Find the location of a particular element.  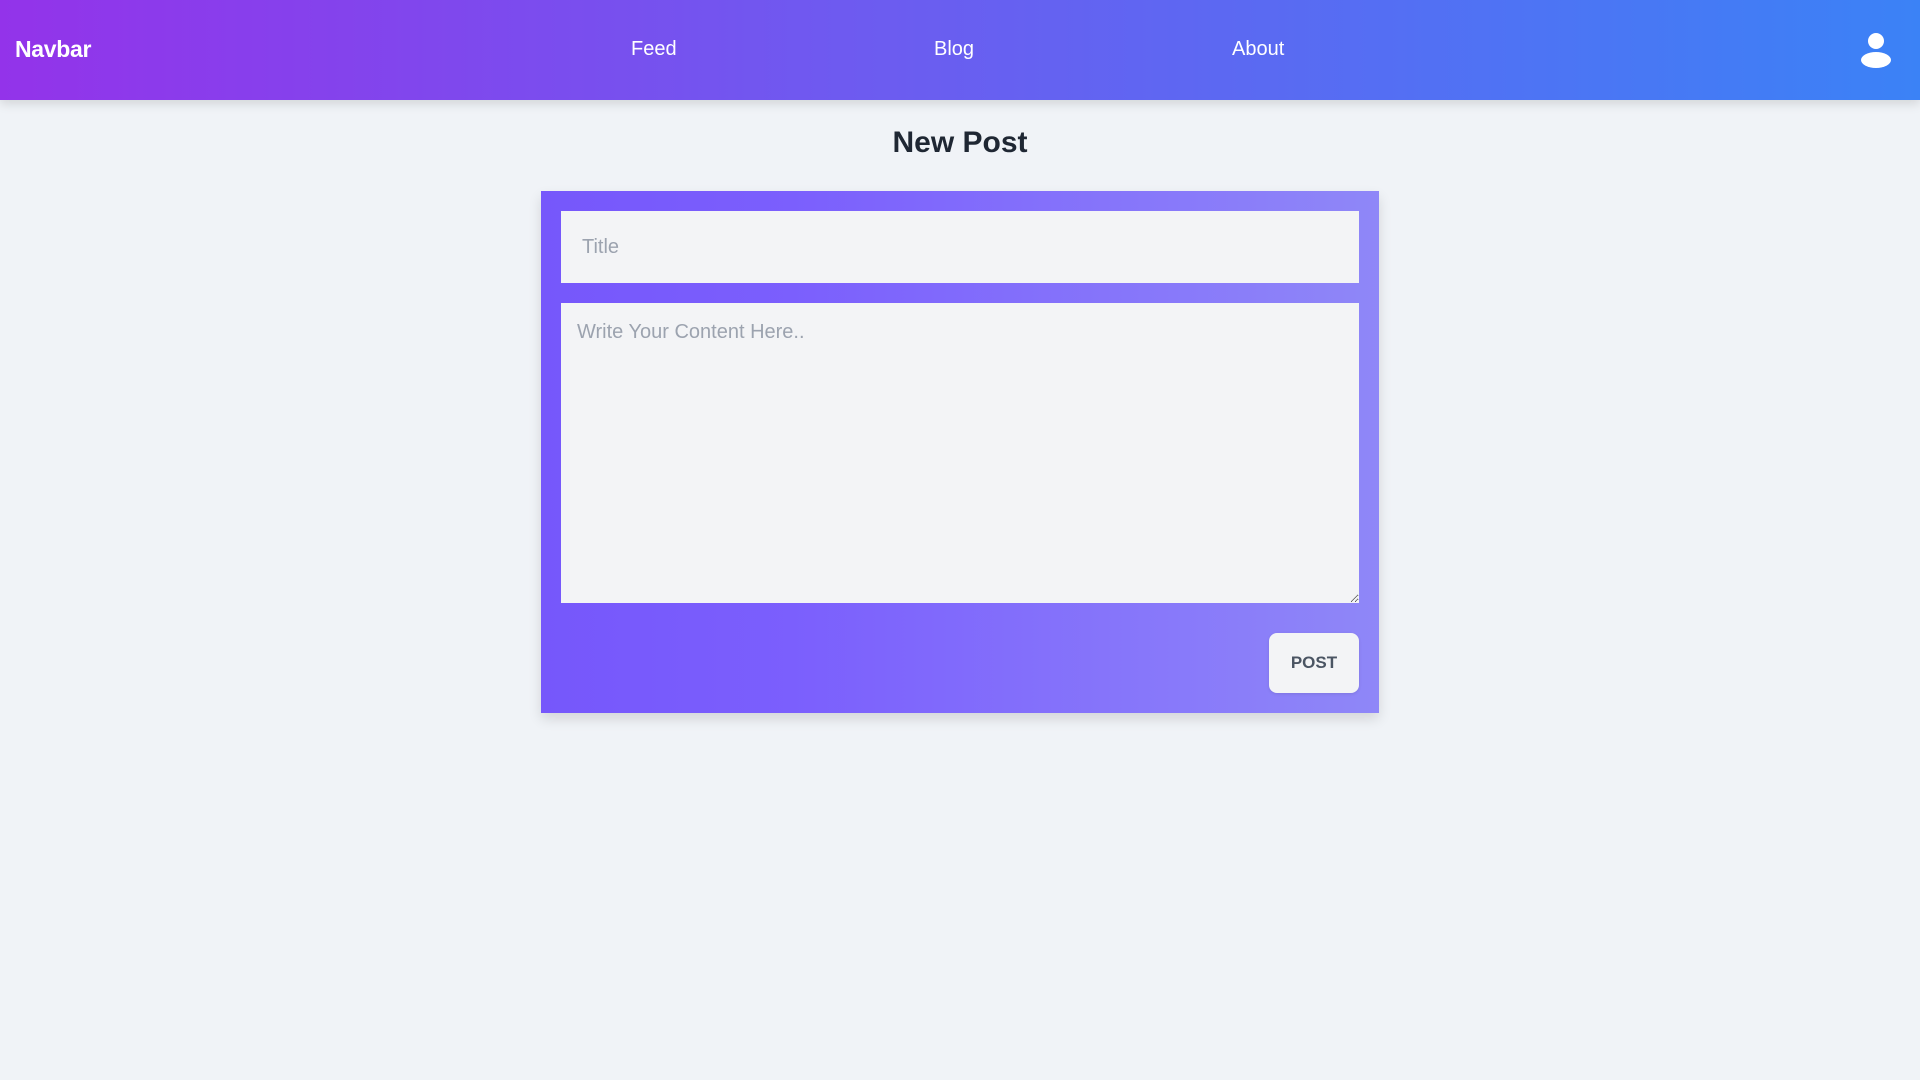

nav-link-feed: Feed is located at coordinates (654, 49).